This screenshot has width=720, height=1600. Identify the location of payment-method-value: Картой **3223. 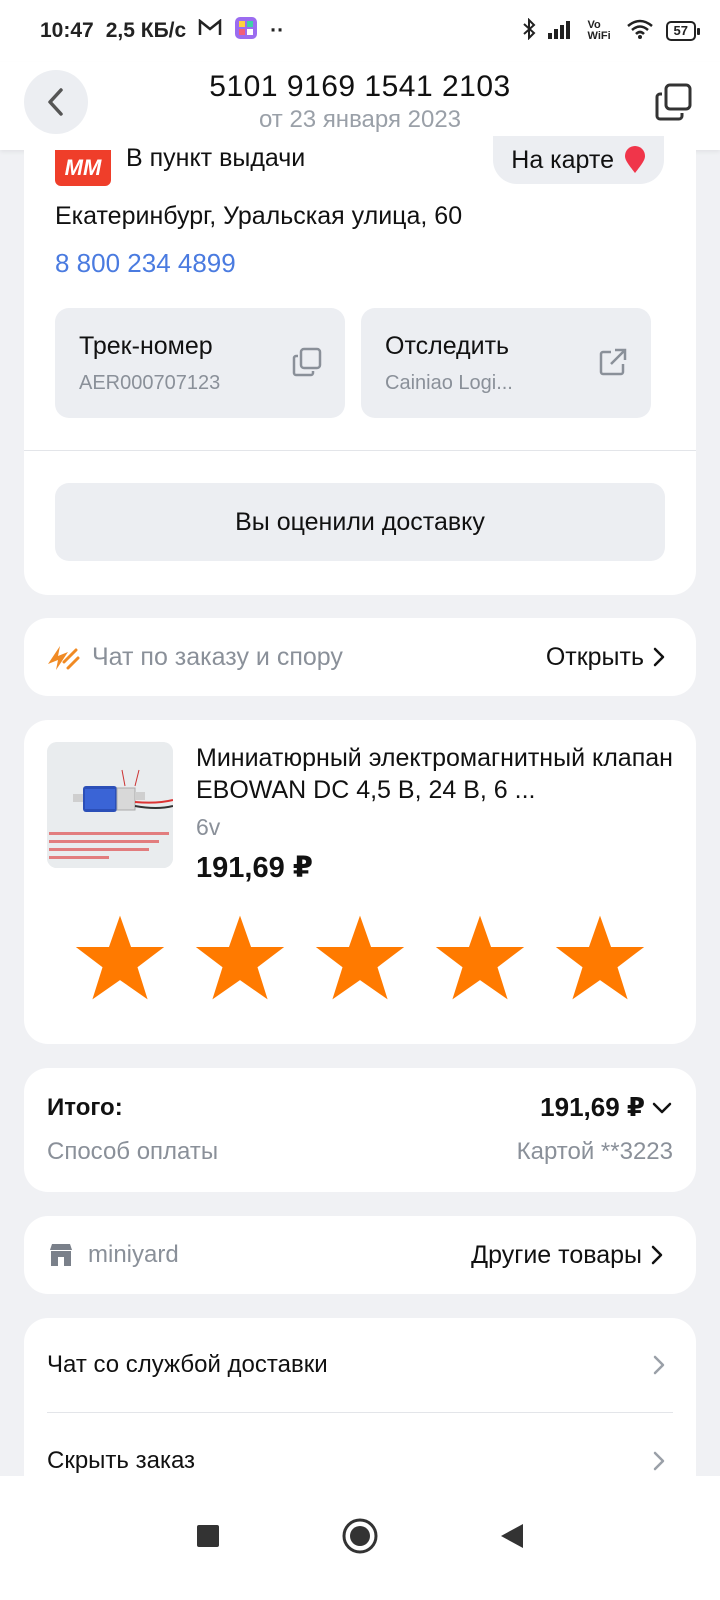
(594, 1151).